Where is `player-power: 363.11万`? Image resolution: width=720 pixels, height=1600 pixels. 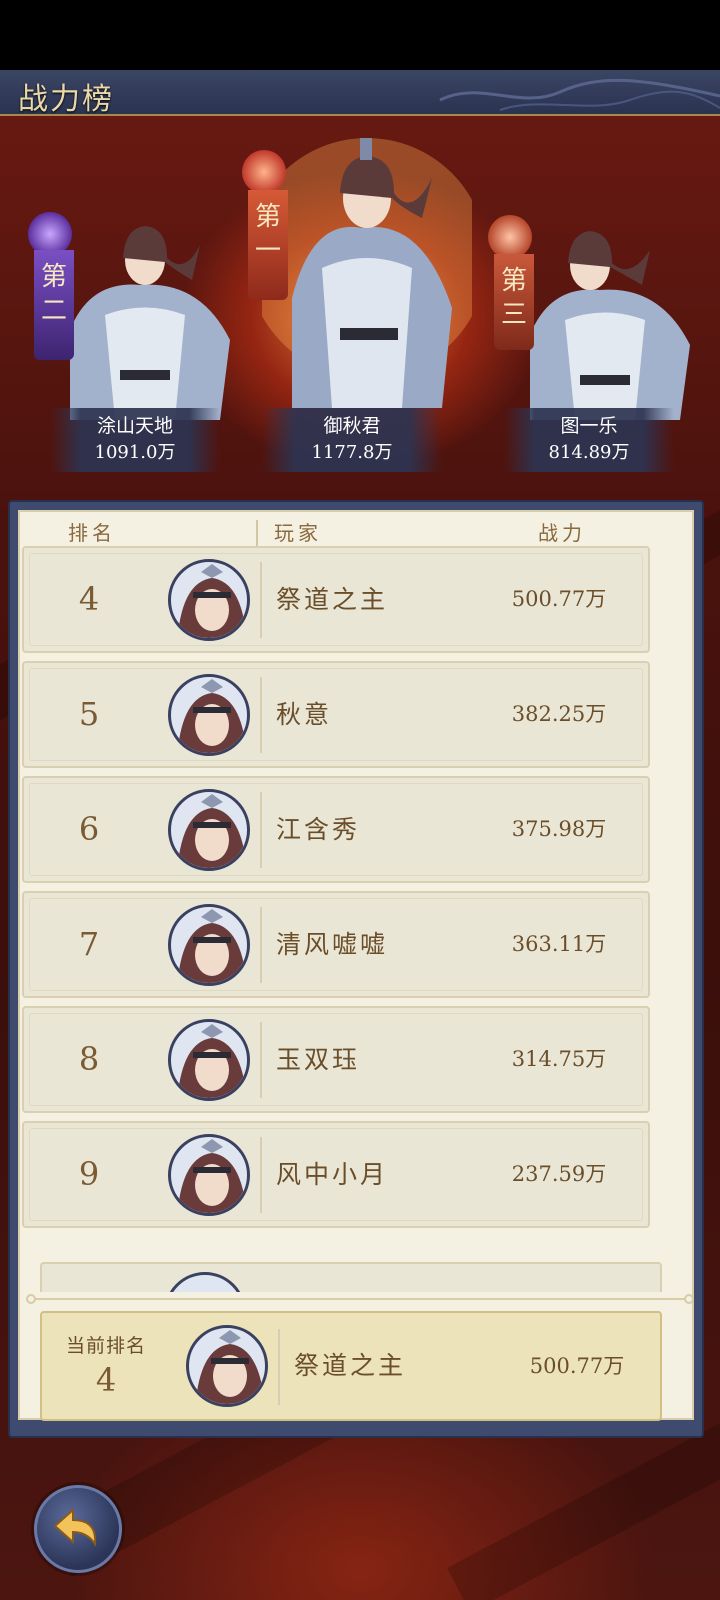 player-power: 363.11万 is located at coordinates (559, 944).